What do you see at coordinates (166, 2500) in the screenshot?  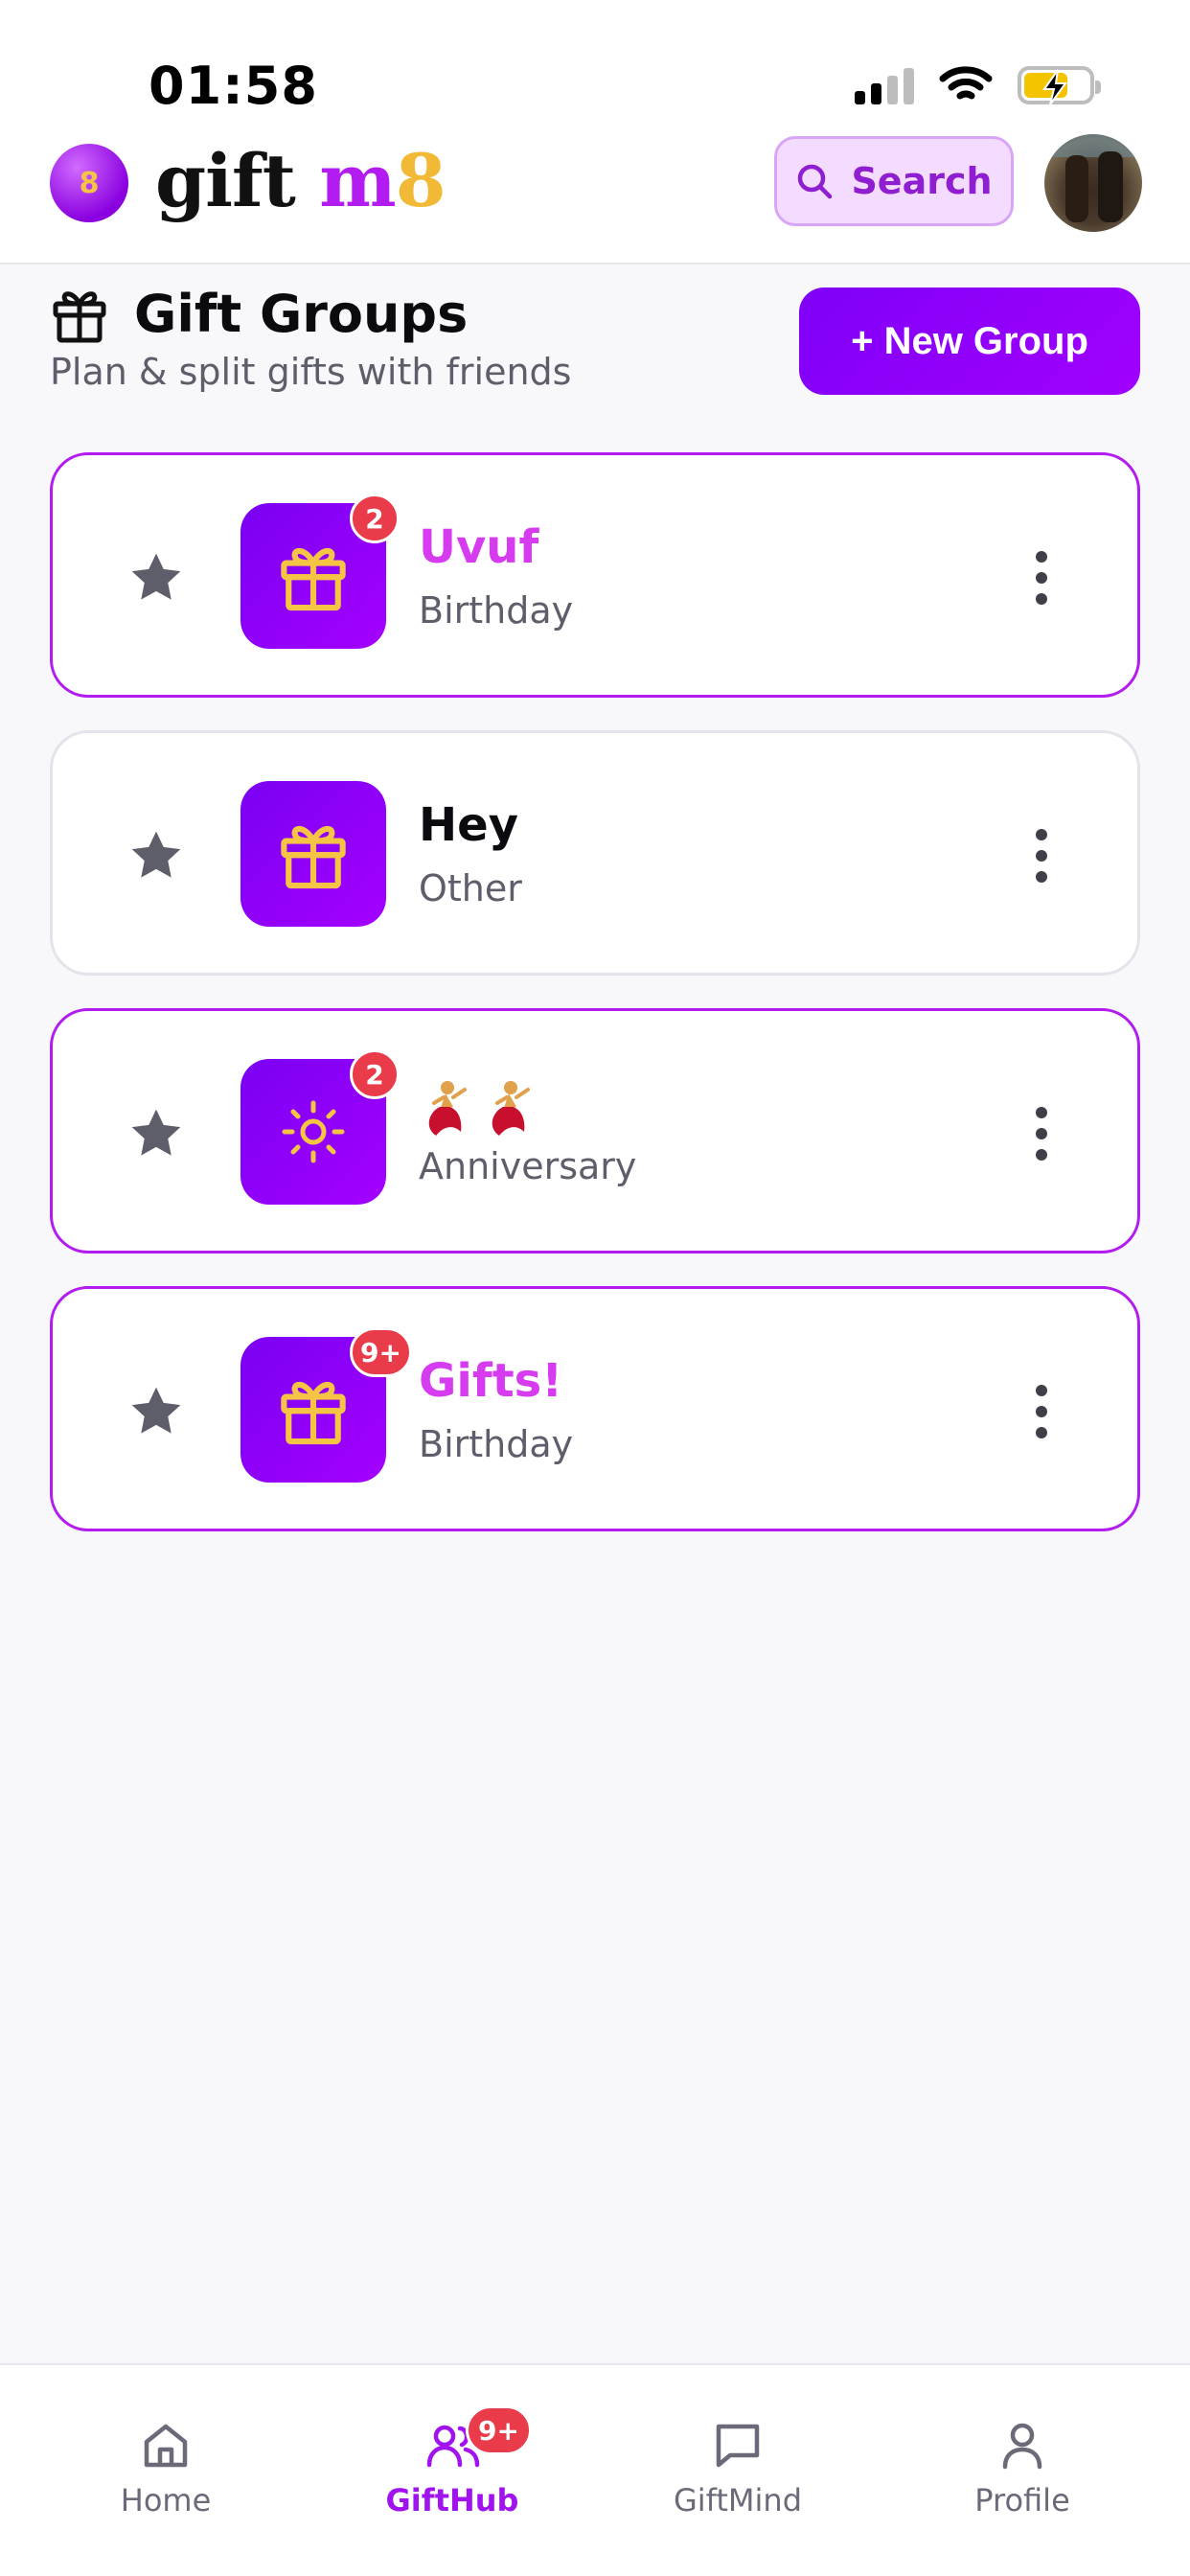 I see `nav-label: Home` at bounding box center [166, 2500].